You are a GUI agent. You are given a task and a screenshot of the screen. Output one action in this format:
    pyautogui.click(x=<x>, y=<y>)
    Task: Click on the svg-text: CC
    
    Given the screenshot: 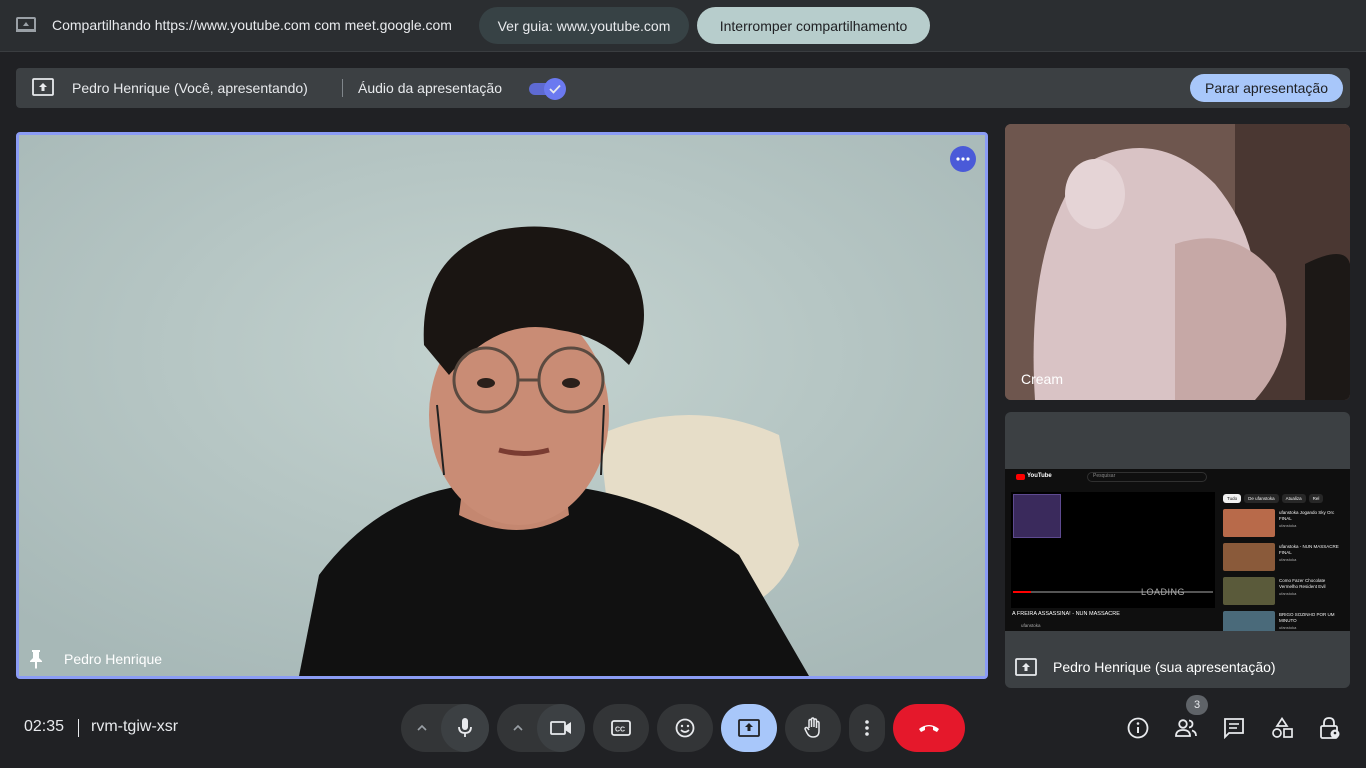 What is the action you would take?
    pyautogui.click(x=620, y=730)
    